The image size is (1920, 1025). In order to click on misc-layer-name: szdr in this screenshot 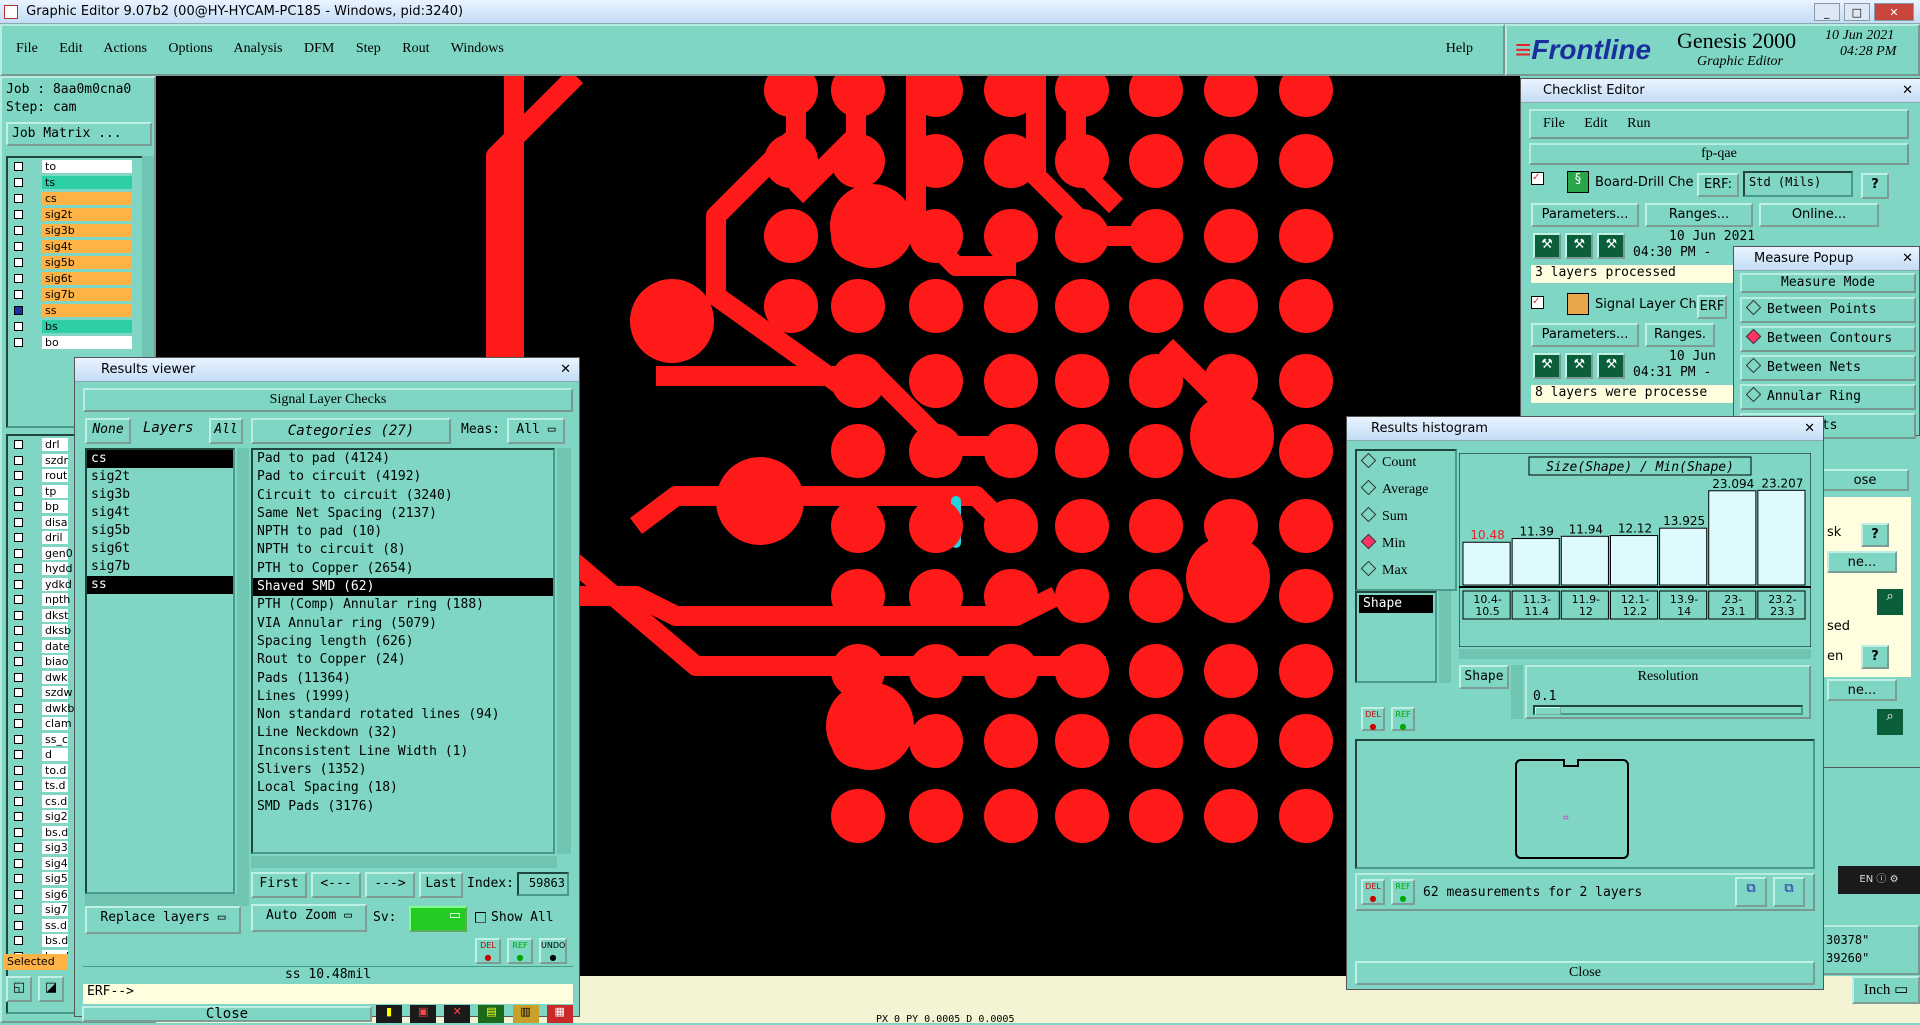, I will do `click(55, 460)`.